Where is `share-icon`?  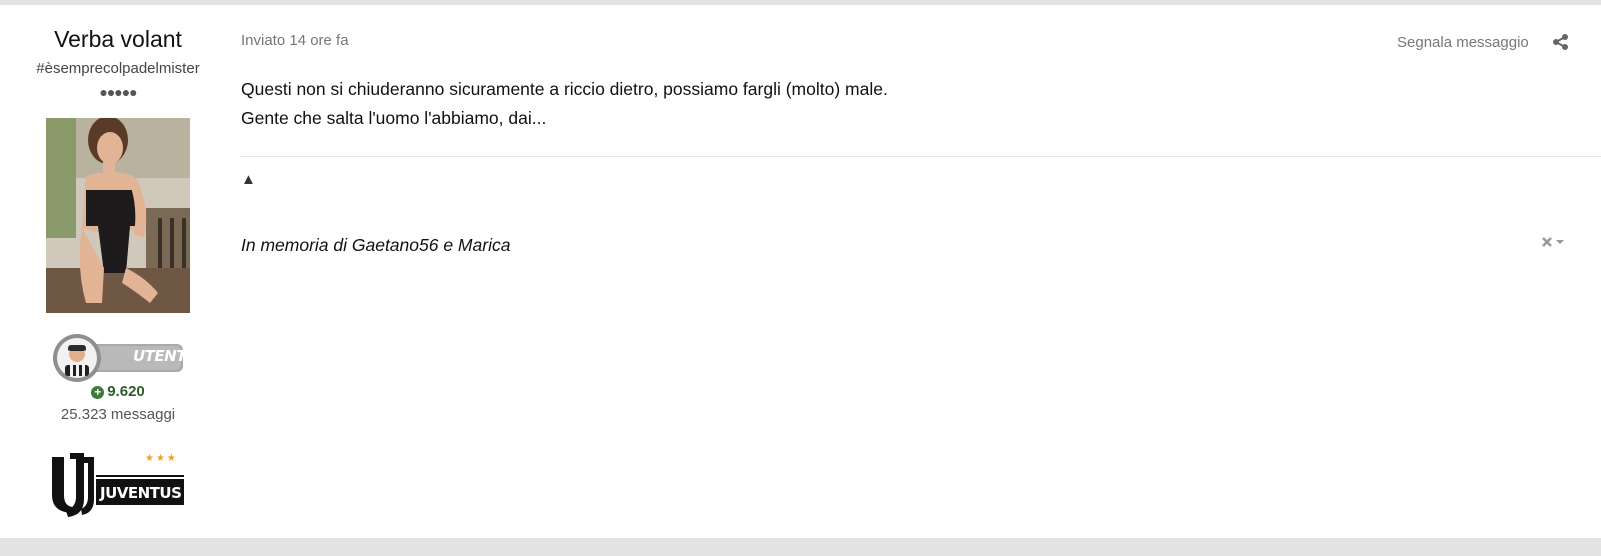 share-icon is located at coordinates (1560, 42).